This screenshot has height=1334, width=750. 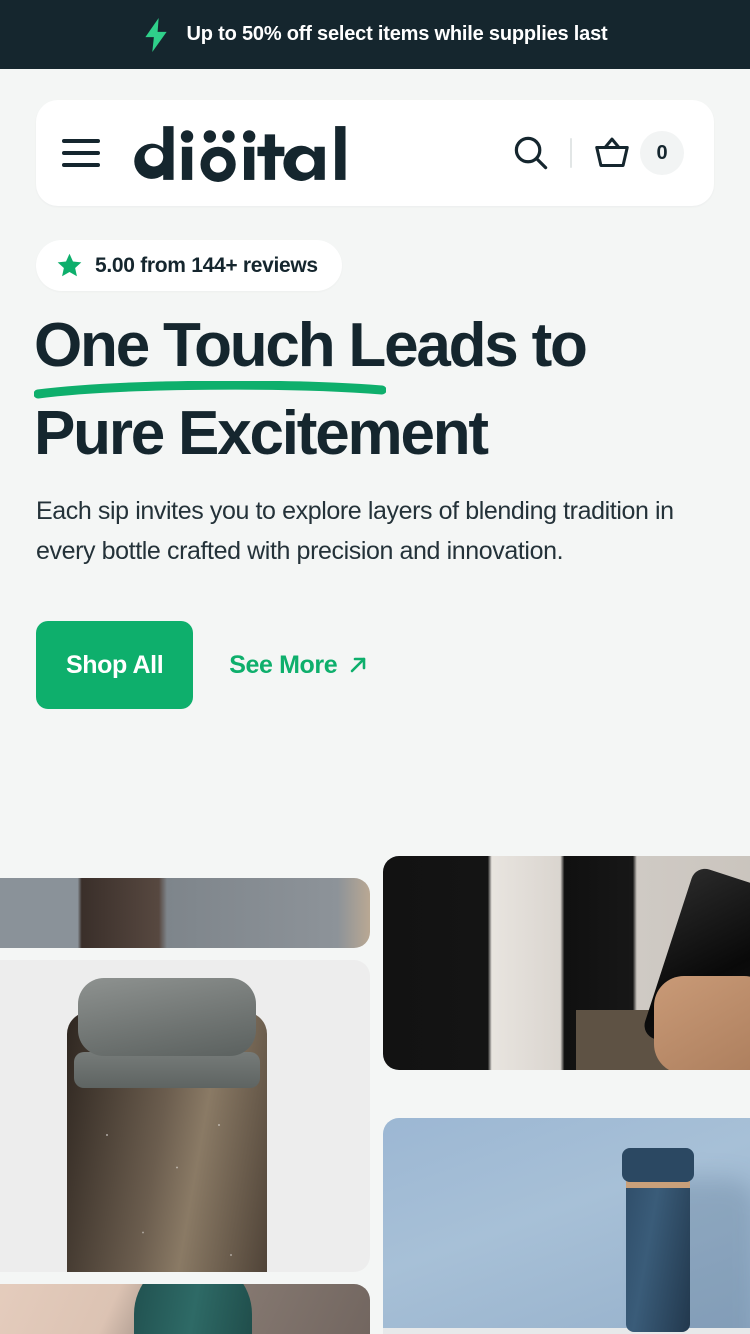 I want to click on rating-badge: 5.00 from 144+ reviews, so click(x=189, y=265).